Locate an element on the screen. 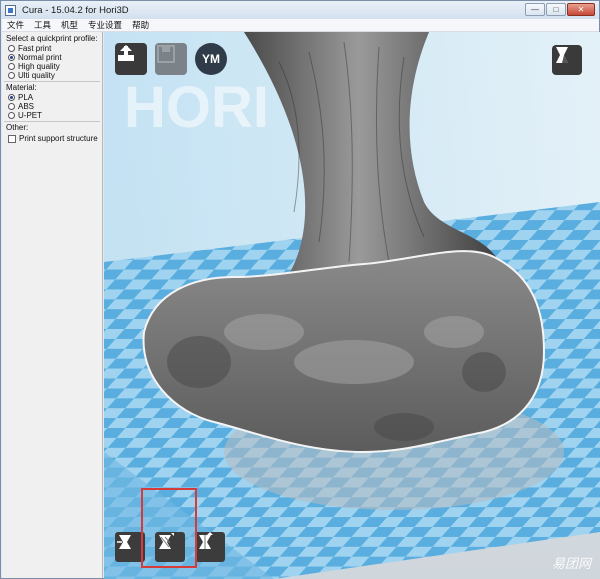 This screenshot has height=579, width=600. profile-ulti-quality: Ulti quality is located at coordinates (31, 75).